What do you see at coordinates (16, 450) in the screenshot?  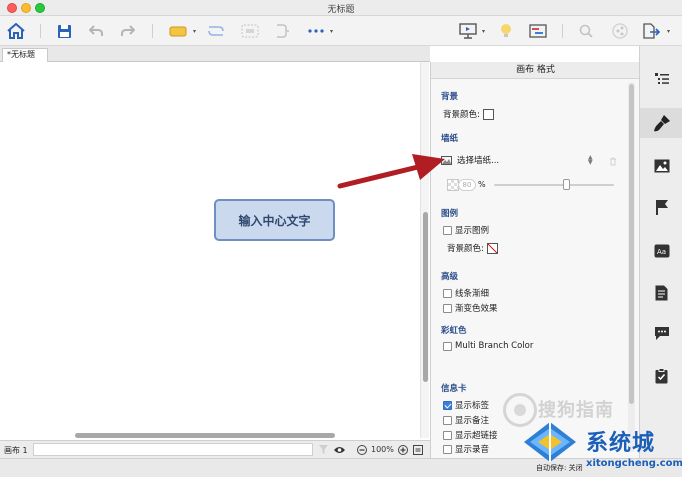 I see `sheet-label: 画布 1` at bounding box center [16, 450].